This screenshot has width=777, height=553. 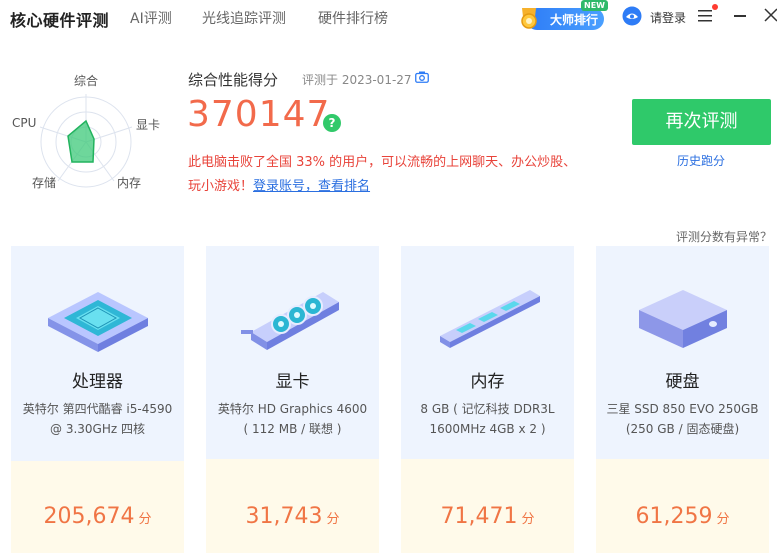 I want to click on card-spec: 三星 SSD 850 EVO 250GB (250 GB / 固态硬盘), so click(x=682, y=419).